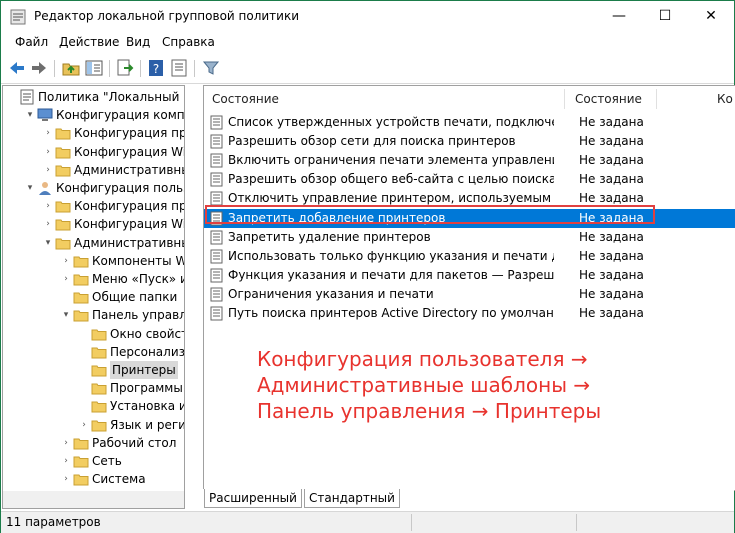  Describe the element at coordinates (245, 99) in the screenshot. I see `column-header-setting: Состояние` at that location.